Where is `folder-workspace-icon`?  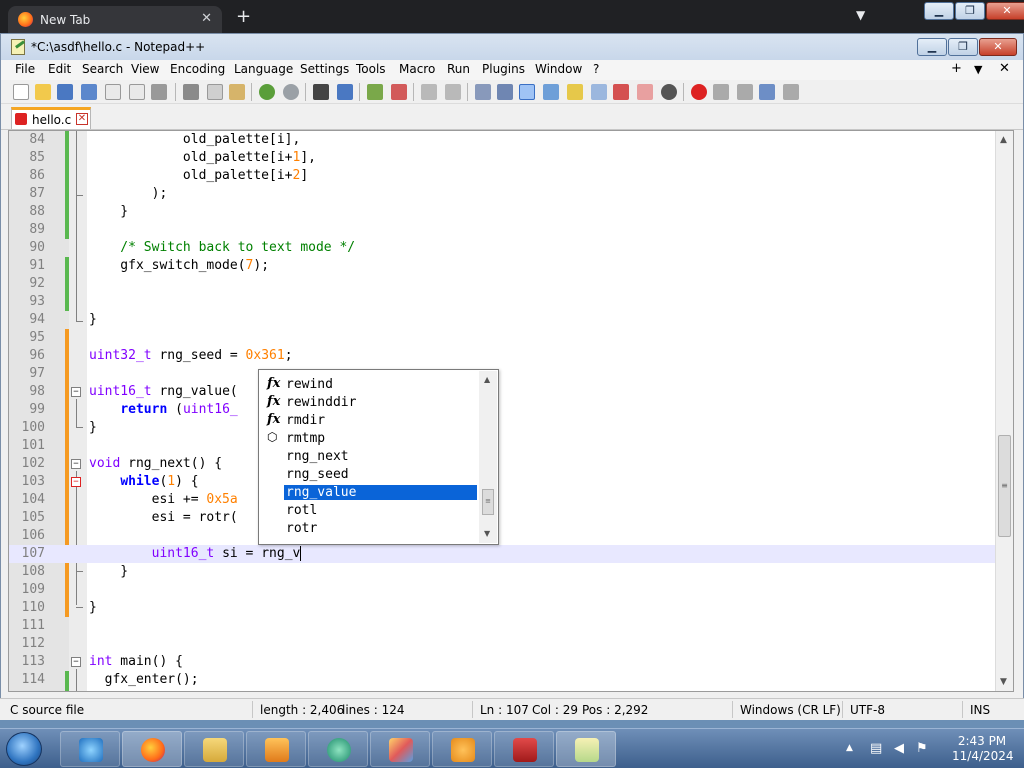 folder-workspace-icon is located at coordinates (645, 92).